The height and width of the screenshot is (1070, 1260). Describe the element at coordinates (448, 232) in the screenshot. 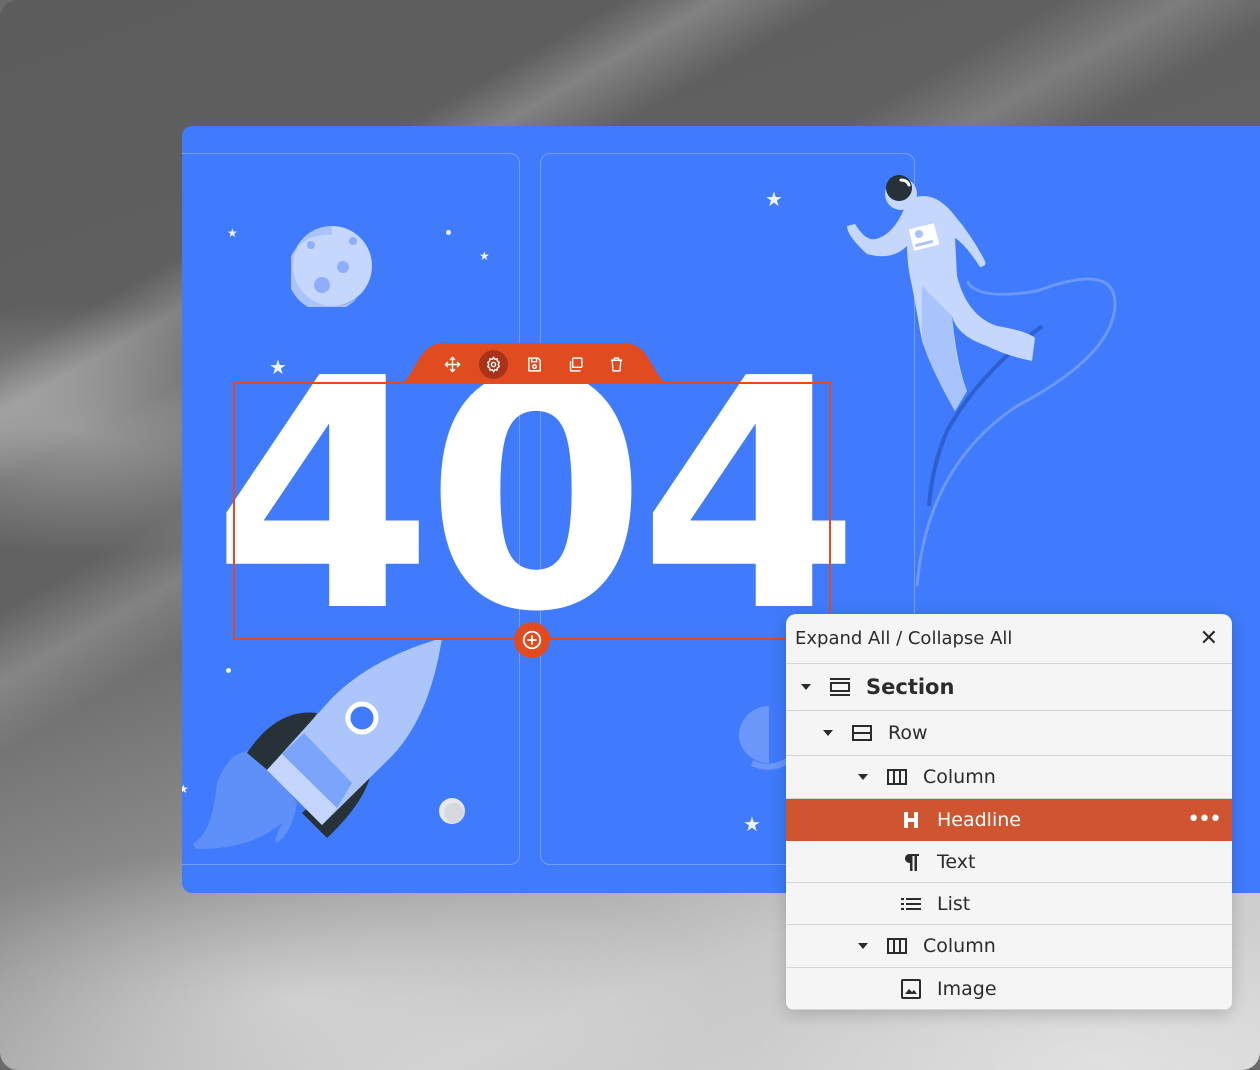

I see `dot` at that location.